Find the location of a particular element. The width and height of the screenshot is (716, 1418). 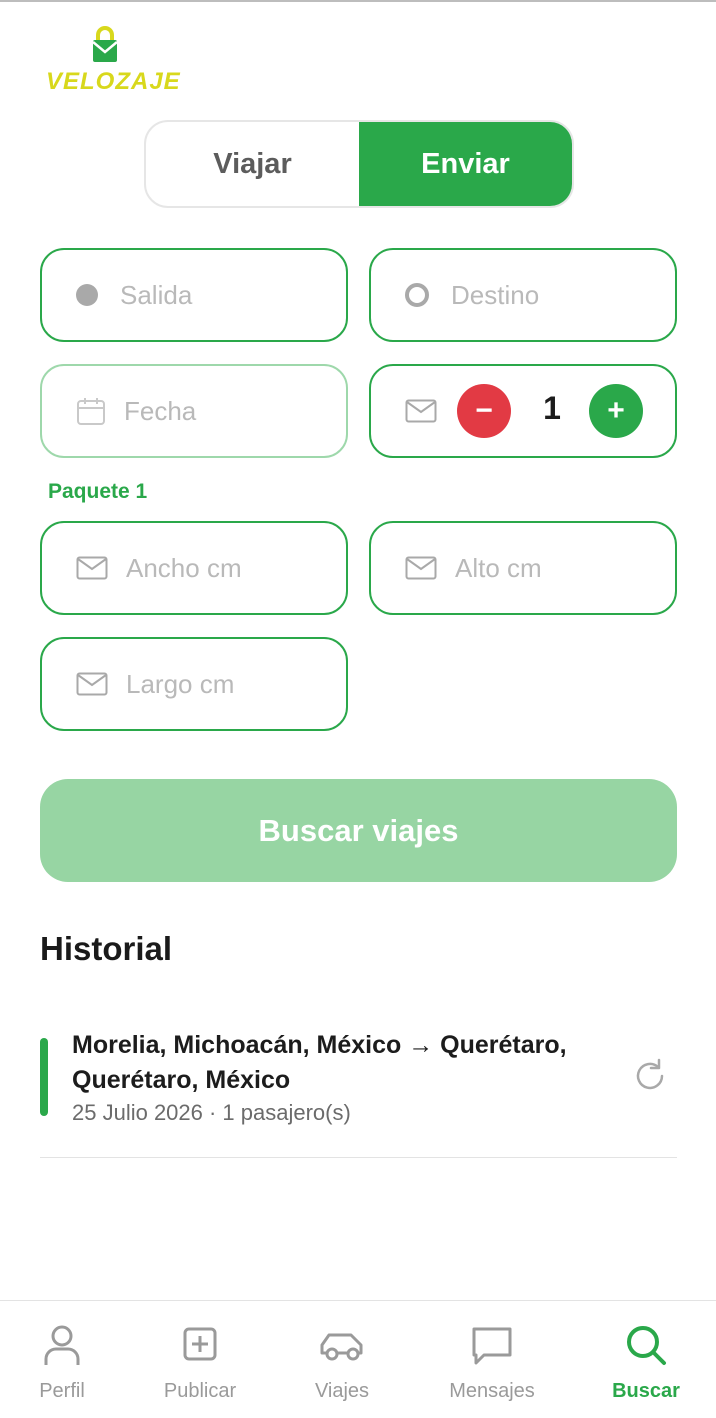

origin-field: Salida is located at coordinates (194, 295).